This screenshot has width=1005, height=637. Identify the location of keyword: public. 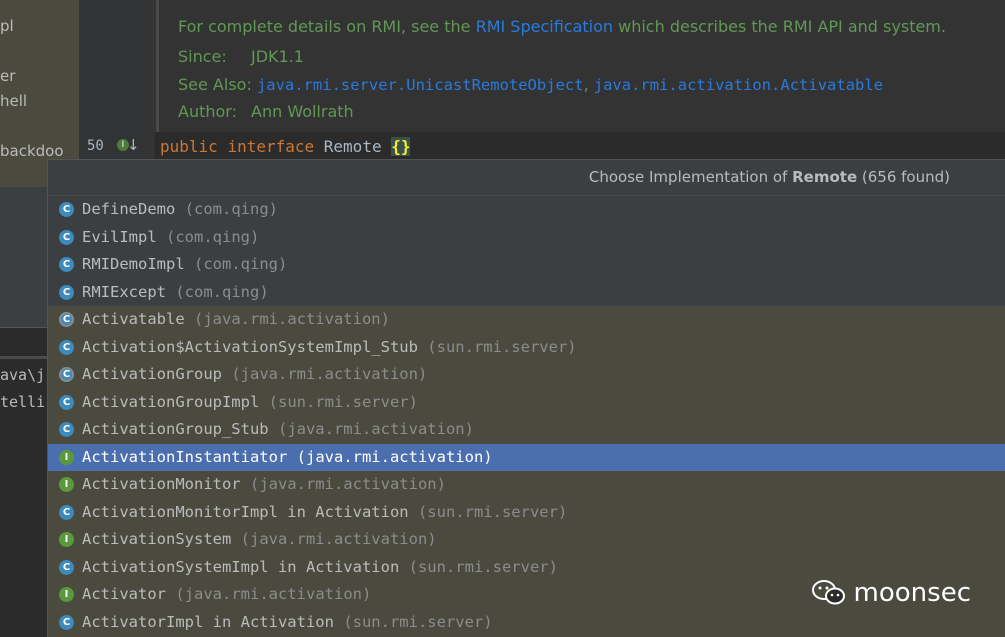
(189, 146).